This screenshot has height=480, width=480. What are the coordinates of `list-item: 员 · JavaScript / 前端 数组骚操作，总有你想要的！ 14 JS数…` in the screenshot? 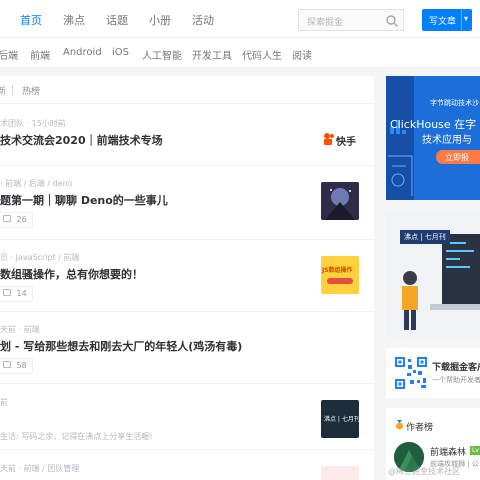 It's located at (187, 276).